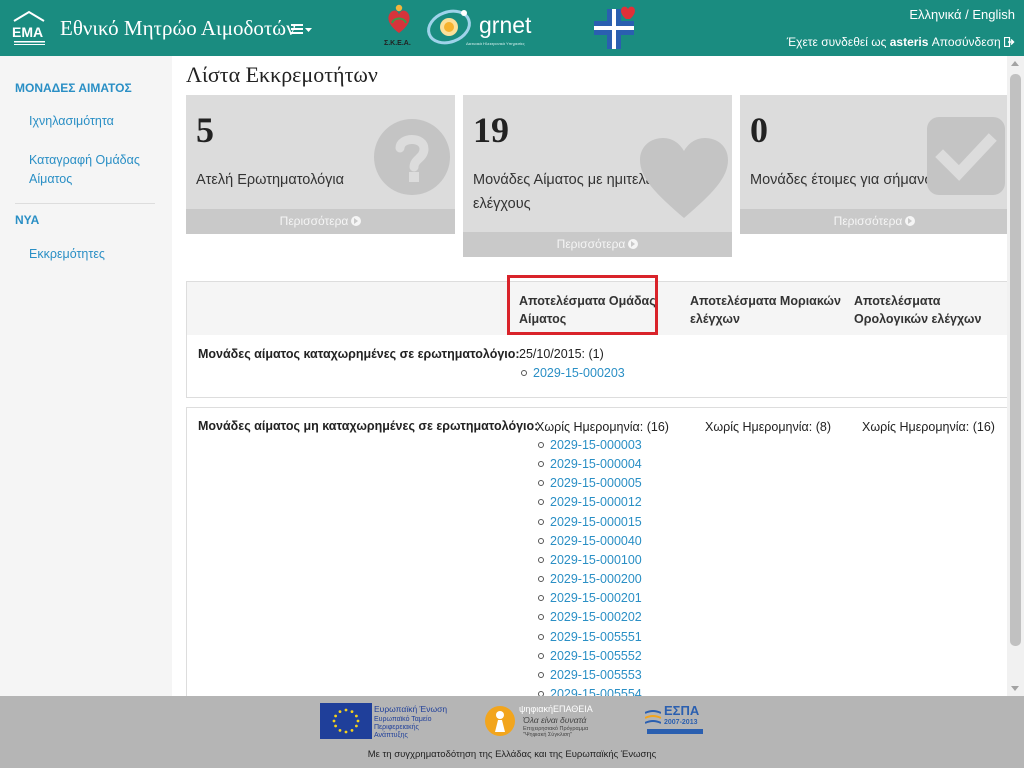 The width and height of the screenshot is (1024, 768). I want to click on logout-icon, so click(1009, 42).